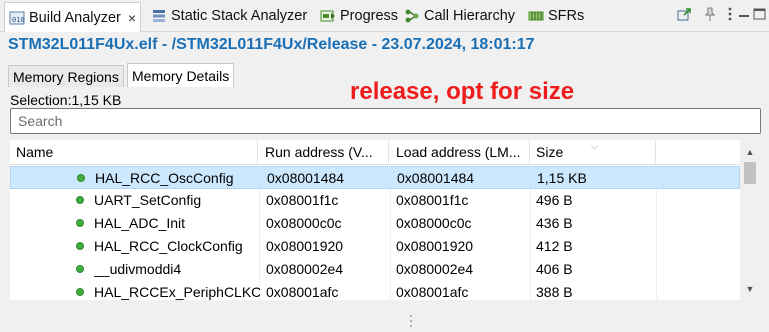 This screenshot has width=769, height=332. I want to click on tab-label: Build Analyzer, so click(75, 17).